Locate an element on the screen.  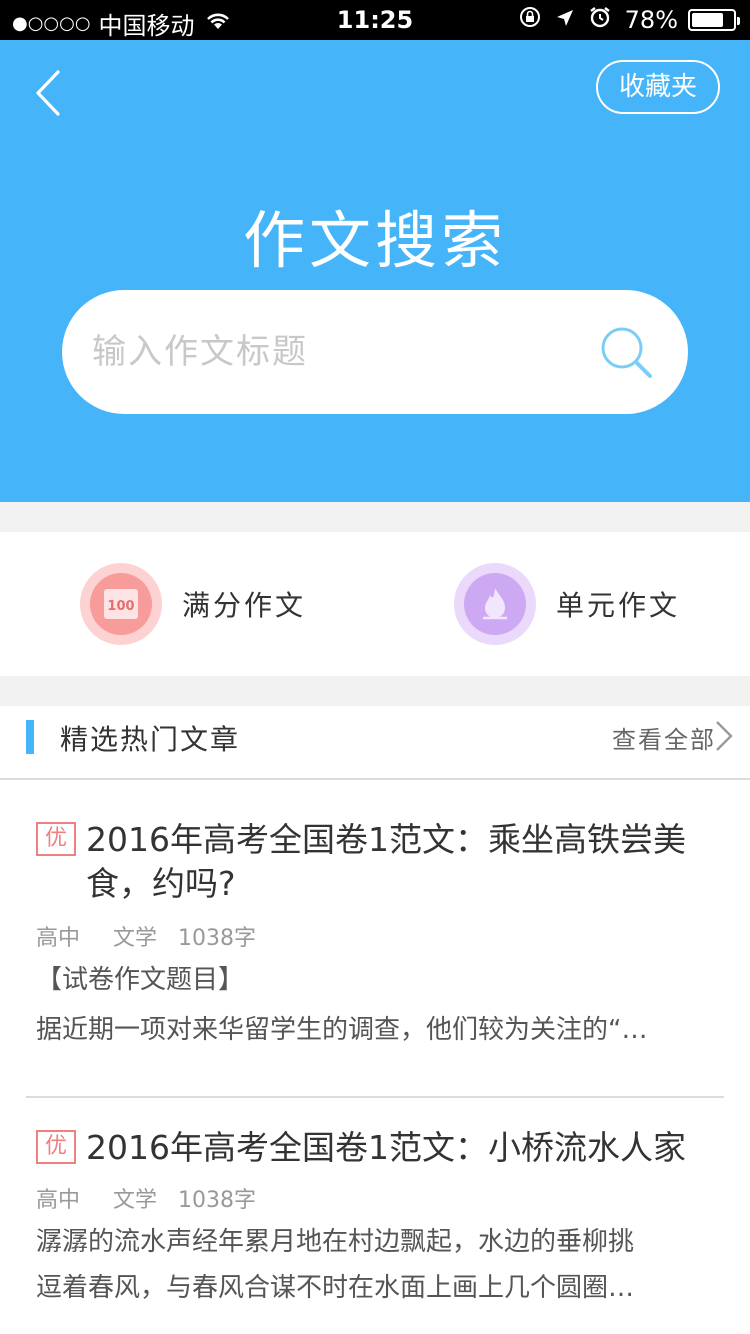
quick-link-label: 单元作文 is located at coordinates (618, 605).